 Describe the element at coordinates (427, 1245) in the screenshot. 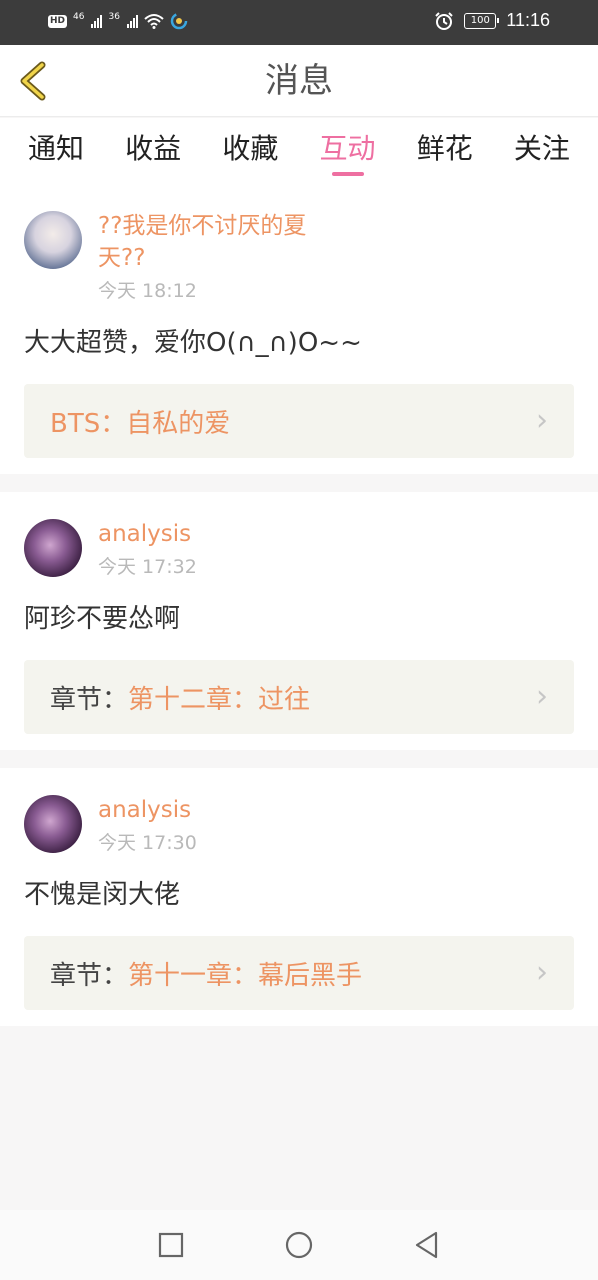

I see `back-nav-icon` at that location.